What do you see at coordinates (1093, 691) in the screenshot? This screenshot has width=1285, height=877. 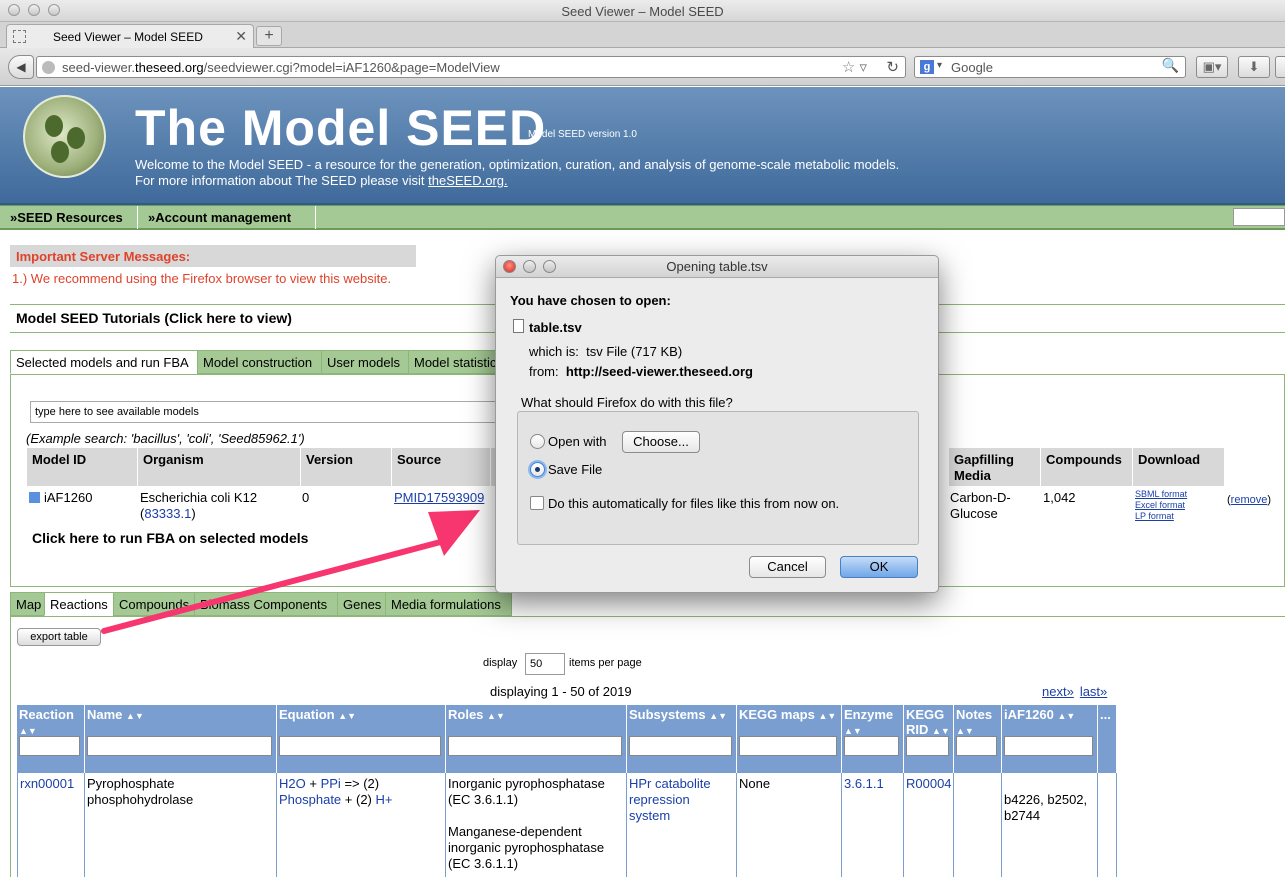 I see `last-link: last»` at bounding box center [1093, 691].